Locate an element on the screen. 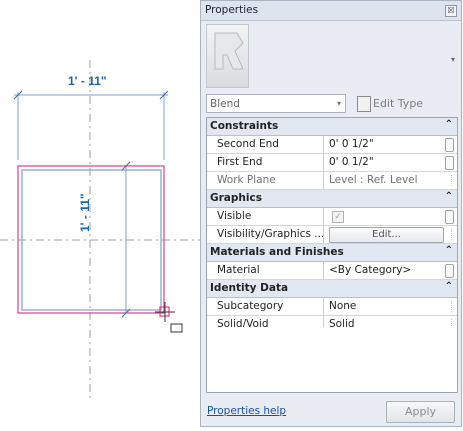 Image resolution: width=463 pixels, height=431 pixels. property-row-visible: Visible ✓ is located at coordinates (332, 217).